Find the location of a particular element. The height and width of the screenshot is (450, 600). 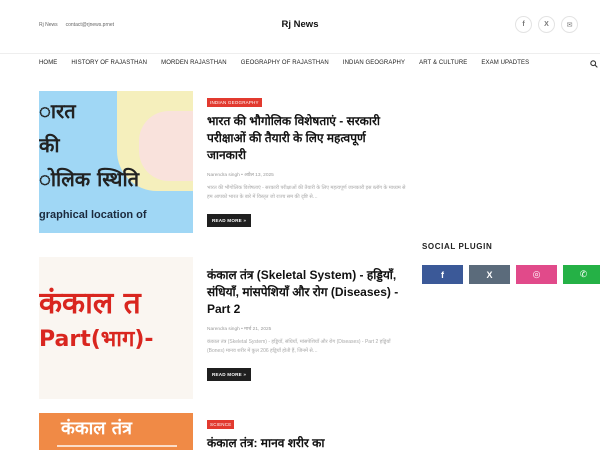

search-icon is located at coordinates (594, 64).